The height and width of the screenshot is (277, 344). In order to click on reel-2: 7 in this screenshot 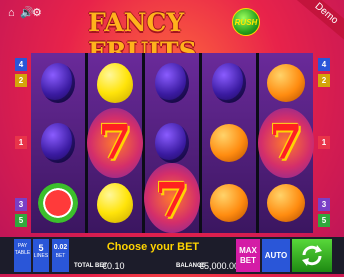, I will do `click(115, 143)`.